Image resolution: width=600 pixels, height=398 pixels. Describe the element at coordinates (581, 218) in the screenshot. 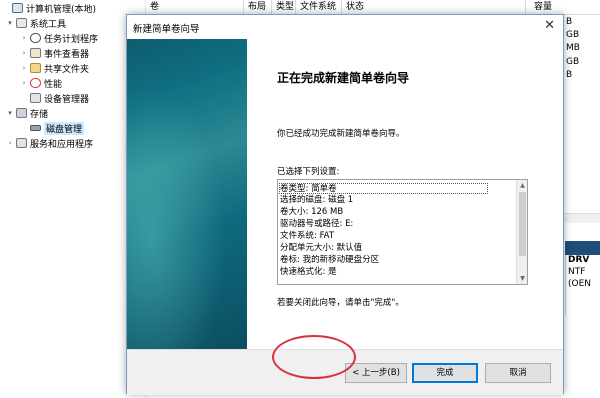

I see `horizontal-scrollbar` at that location.